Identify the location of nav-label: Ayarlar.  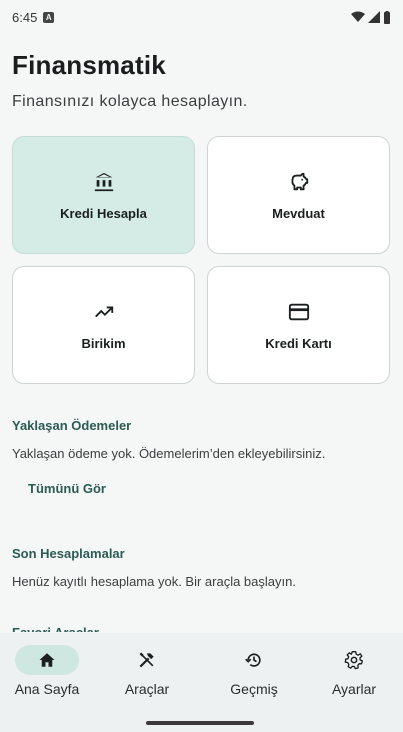
(354, 689).